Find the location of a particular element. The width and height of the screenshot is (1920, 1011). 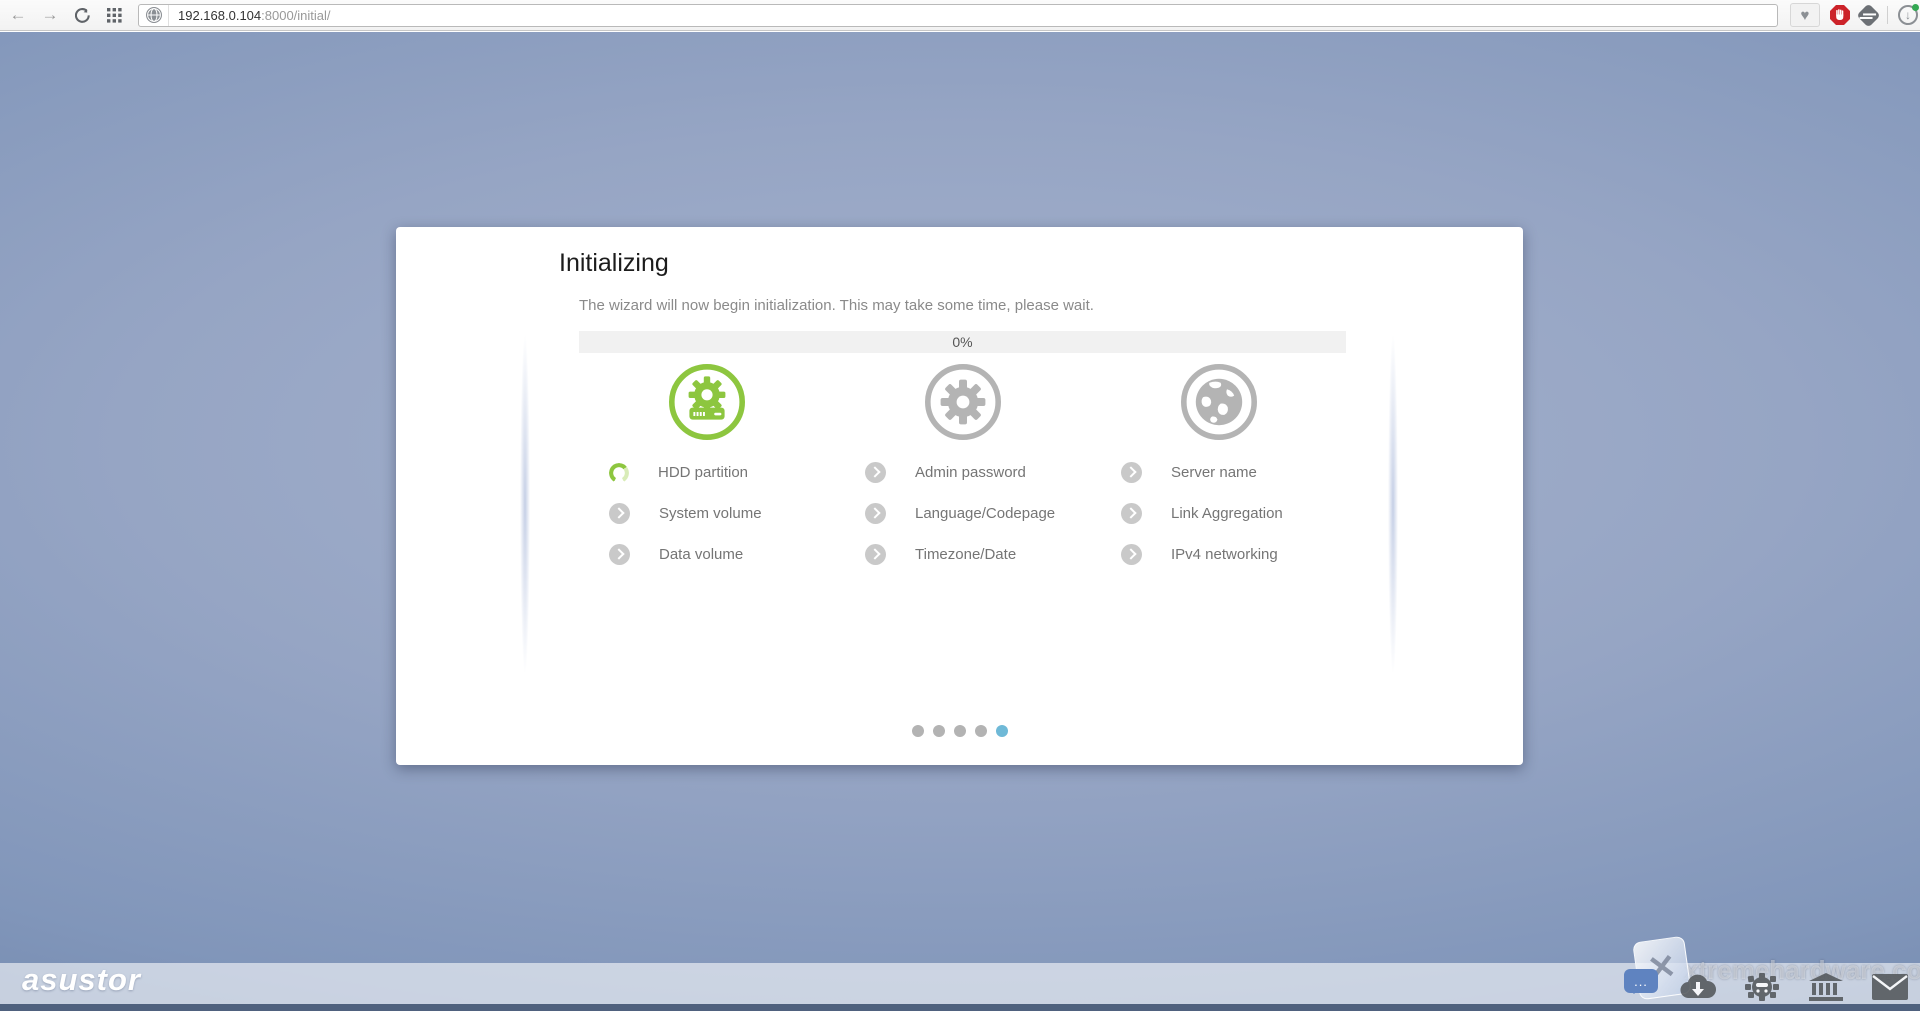

panel-edge-glow-right is located at coordinates (1393, 504).